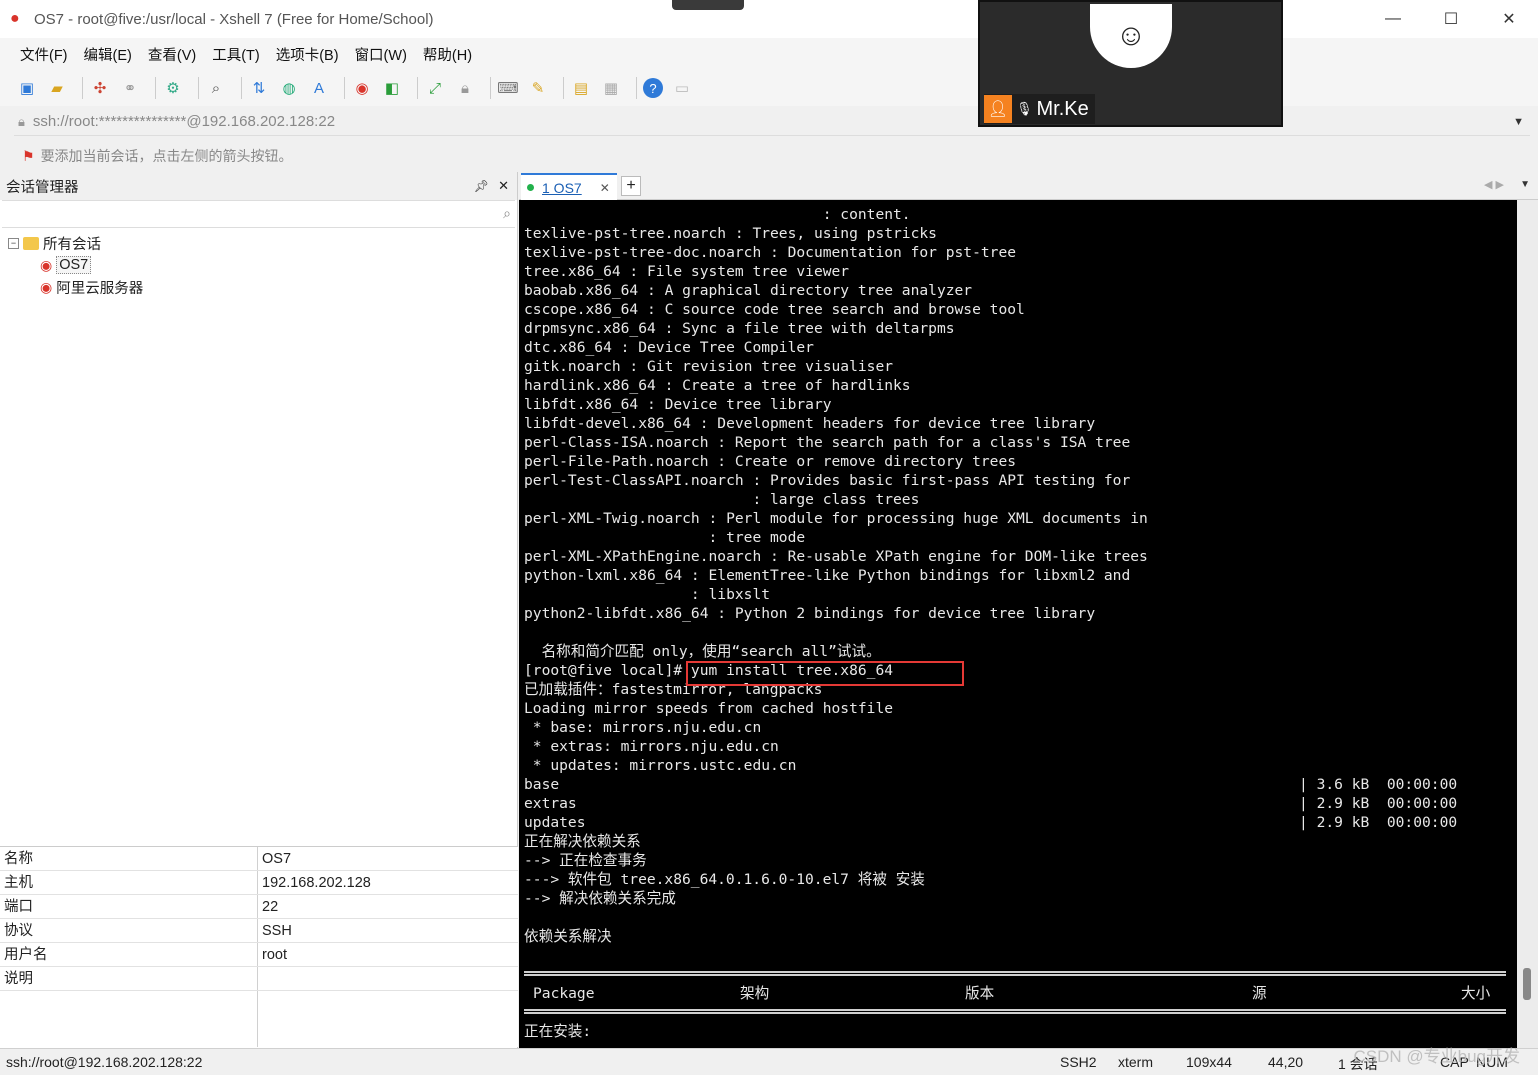 The width and height of the screenshot is (1538, 1075). I want to click on tab-close-icon: ✕, so click(605, 188).